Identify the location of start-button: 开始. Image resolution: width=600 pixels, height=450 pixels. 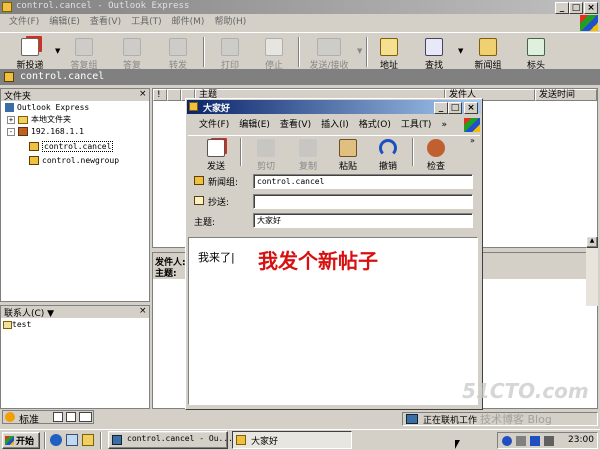
(21, 440).